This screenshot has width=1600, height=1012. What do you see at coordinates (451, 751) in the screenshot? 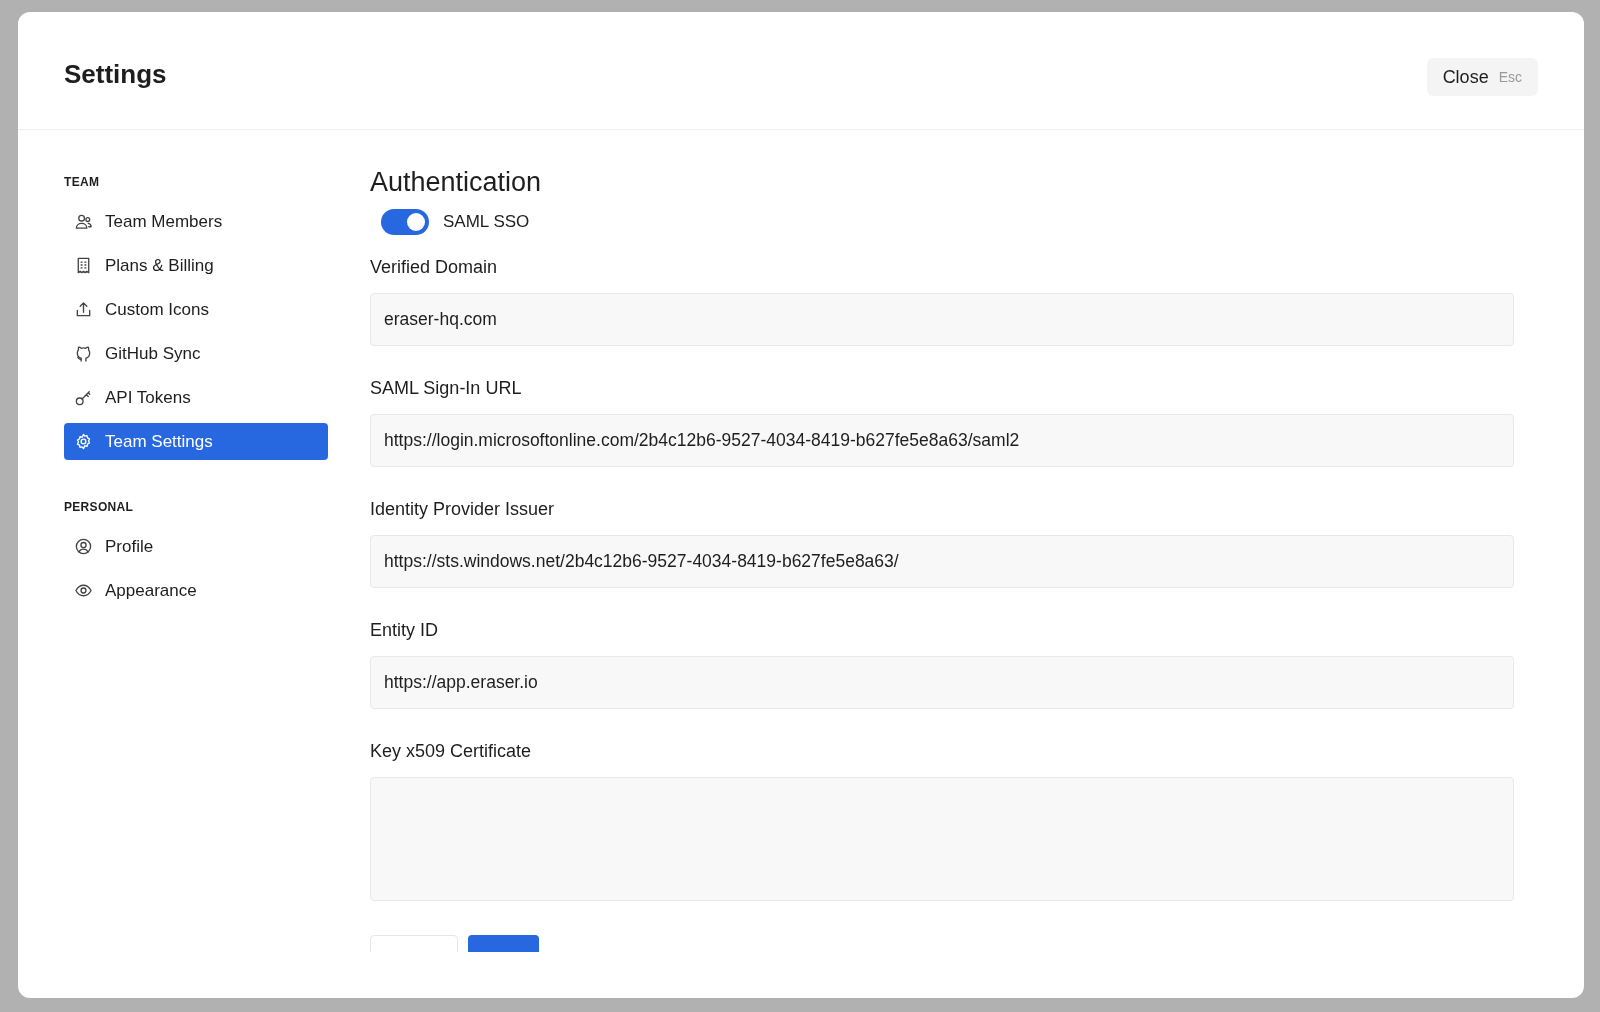
I see `field-label: Key x509 Certificate` at bounding box center [451, 751].